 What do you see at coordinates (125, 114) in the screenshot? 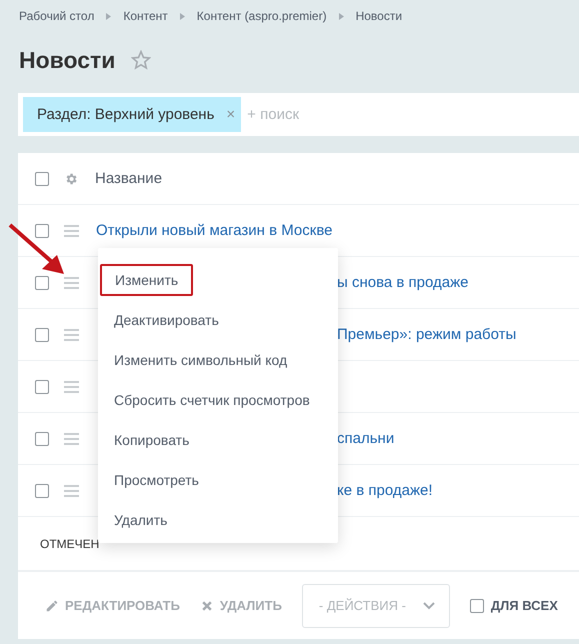
I see `filter-tag-label: Раздел: Верхний уровень` at bounding box center [125, 114].